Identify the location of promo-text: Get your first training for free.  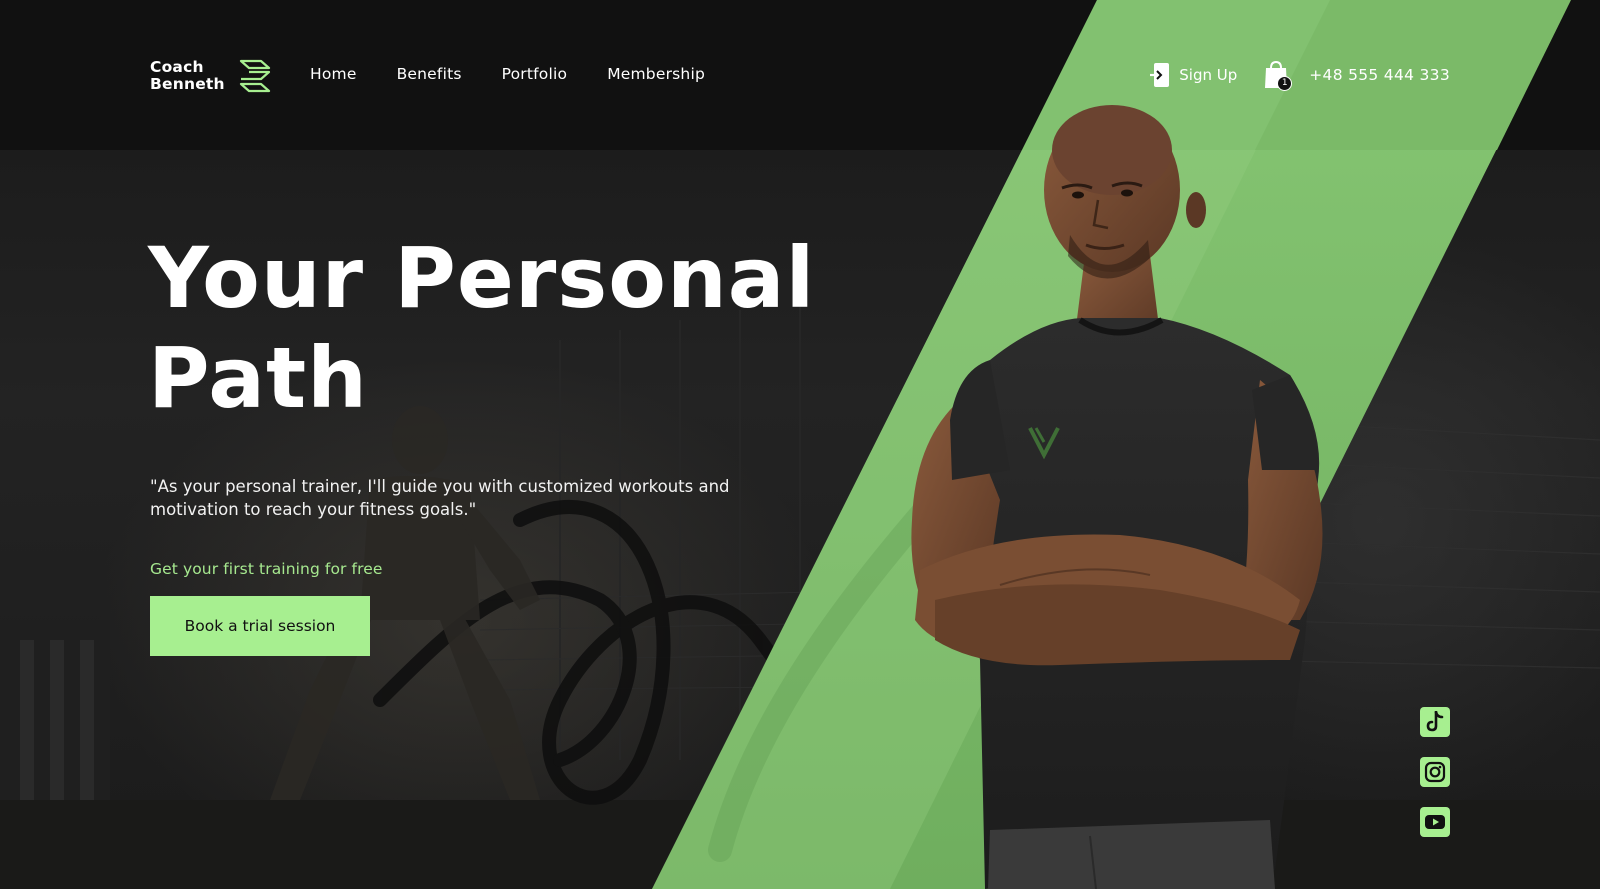
(266, 569).